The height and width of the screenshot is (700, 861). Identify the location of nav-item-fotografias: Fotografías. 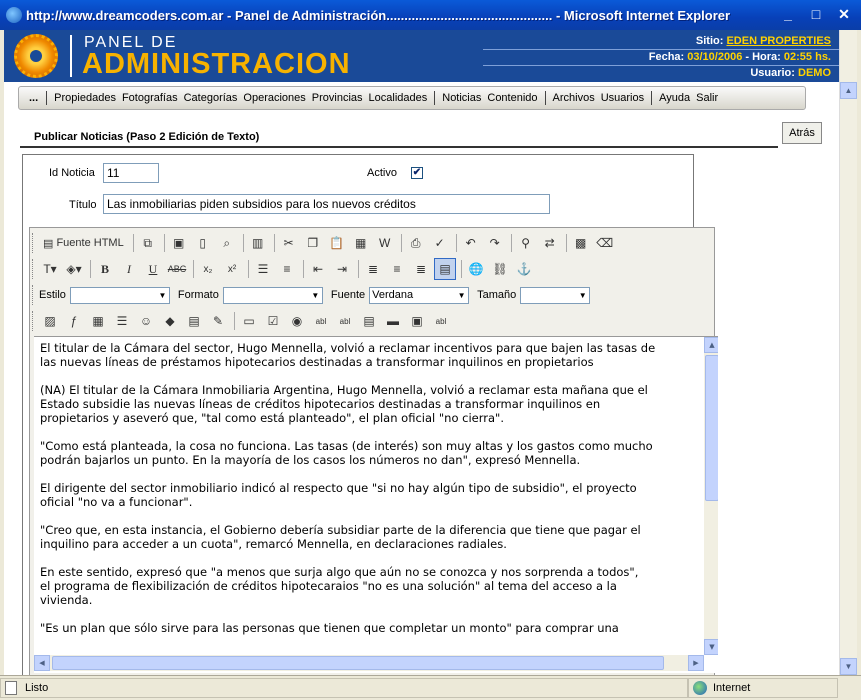
(150, 98).